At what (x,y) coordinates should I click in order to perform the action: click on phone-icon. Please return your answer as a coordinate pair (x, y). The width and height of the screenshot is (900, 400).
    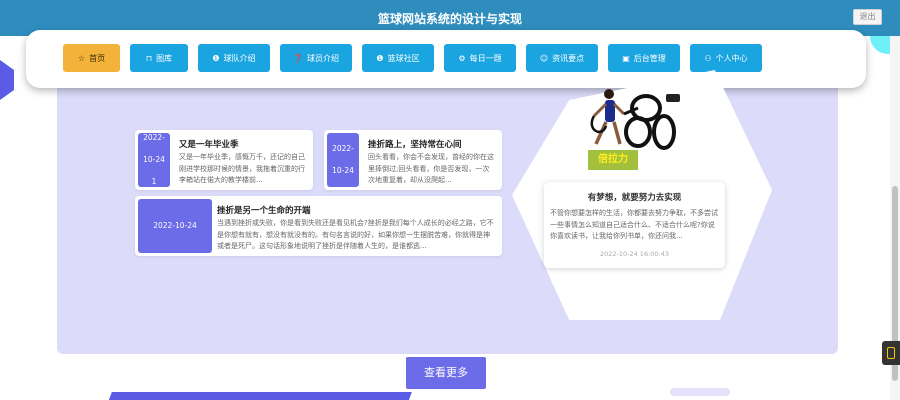
    Looking at the image, I should click on (891, 353).